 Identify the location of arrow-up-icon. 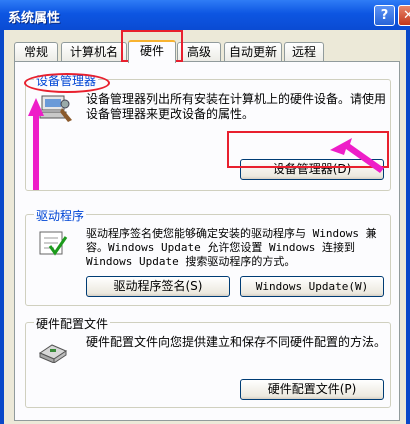
(36, 144).